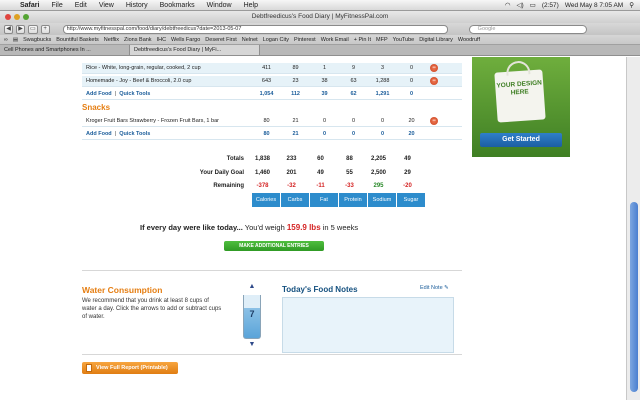  What do you see at coordinates (335, 40) in the screenshot?
I see `bookmark-item: Work Email` at bounding box center [335, 40].